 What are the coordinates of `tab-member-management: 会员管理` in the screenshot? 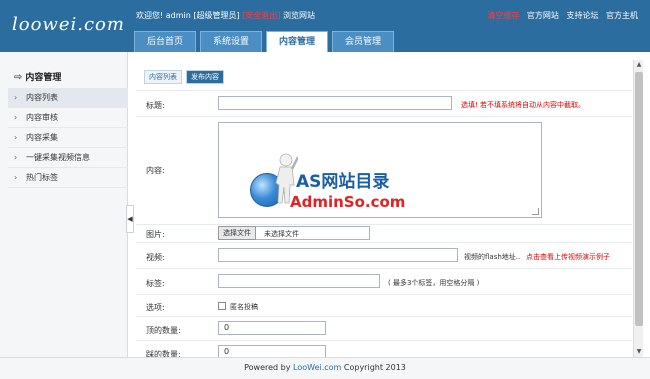 It's located at (363, 41).